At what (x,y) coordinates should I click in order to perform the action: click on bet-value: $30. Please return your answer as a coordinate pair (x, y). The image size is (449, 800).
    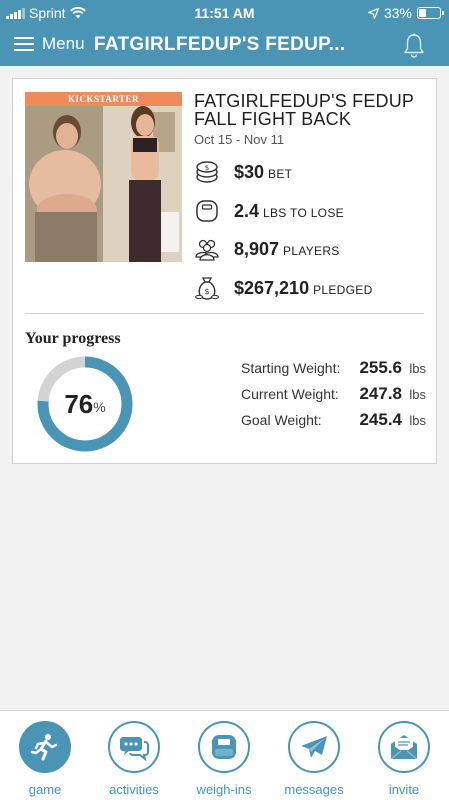
    Looking at the image, I should click on (249, 171).